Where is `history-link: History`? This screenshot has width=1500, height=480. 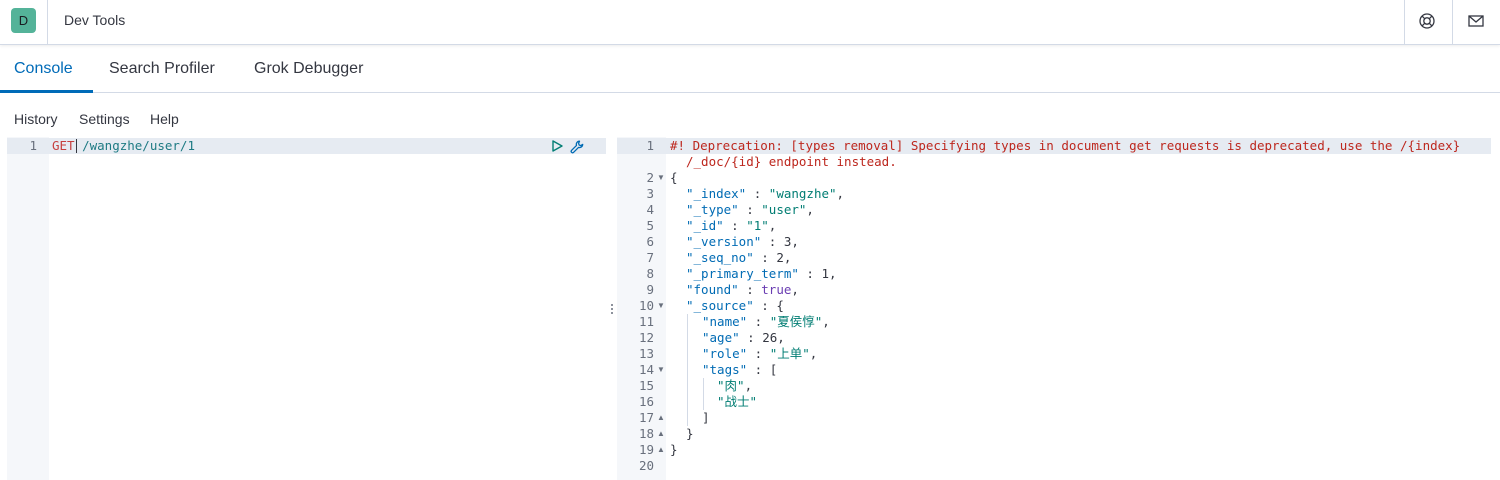 history-link: History is located at coordinates (36, 119).